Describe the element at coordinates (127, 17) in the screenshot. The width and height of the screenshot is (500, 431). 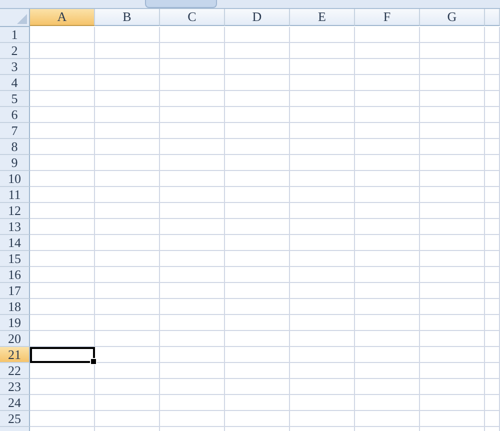
I see `column-header: B` at that location.